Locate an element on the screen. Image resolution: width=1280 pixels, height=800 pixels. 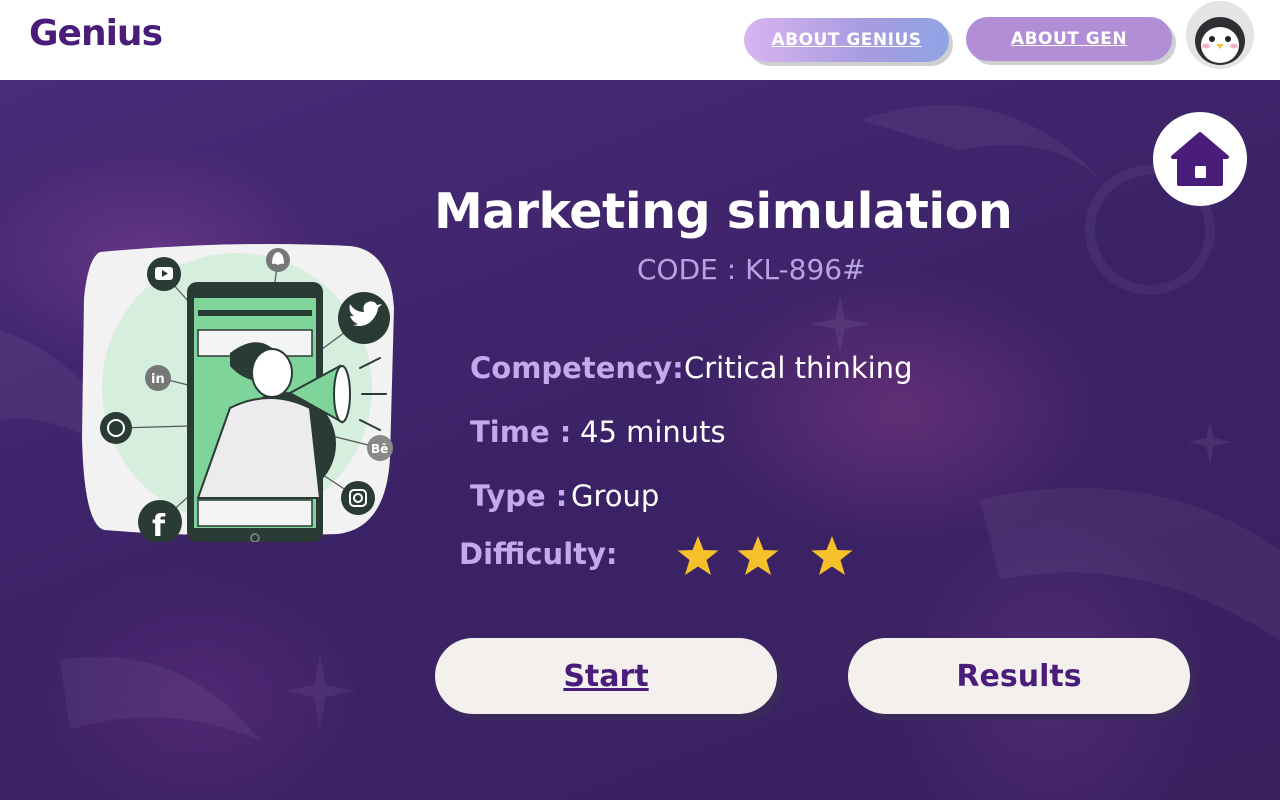
top-header: Genius ABOUT GENIUS ABOUT GEN is located at coordinates (640, 40).